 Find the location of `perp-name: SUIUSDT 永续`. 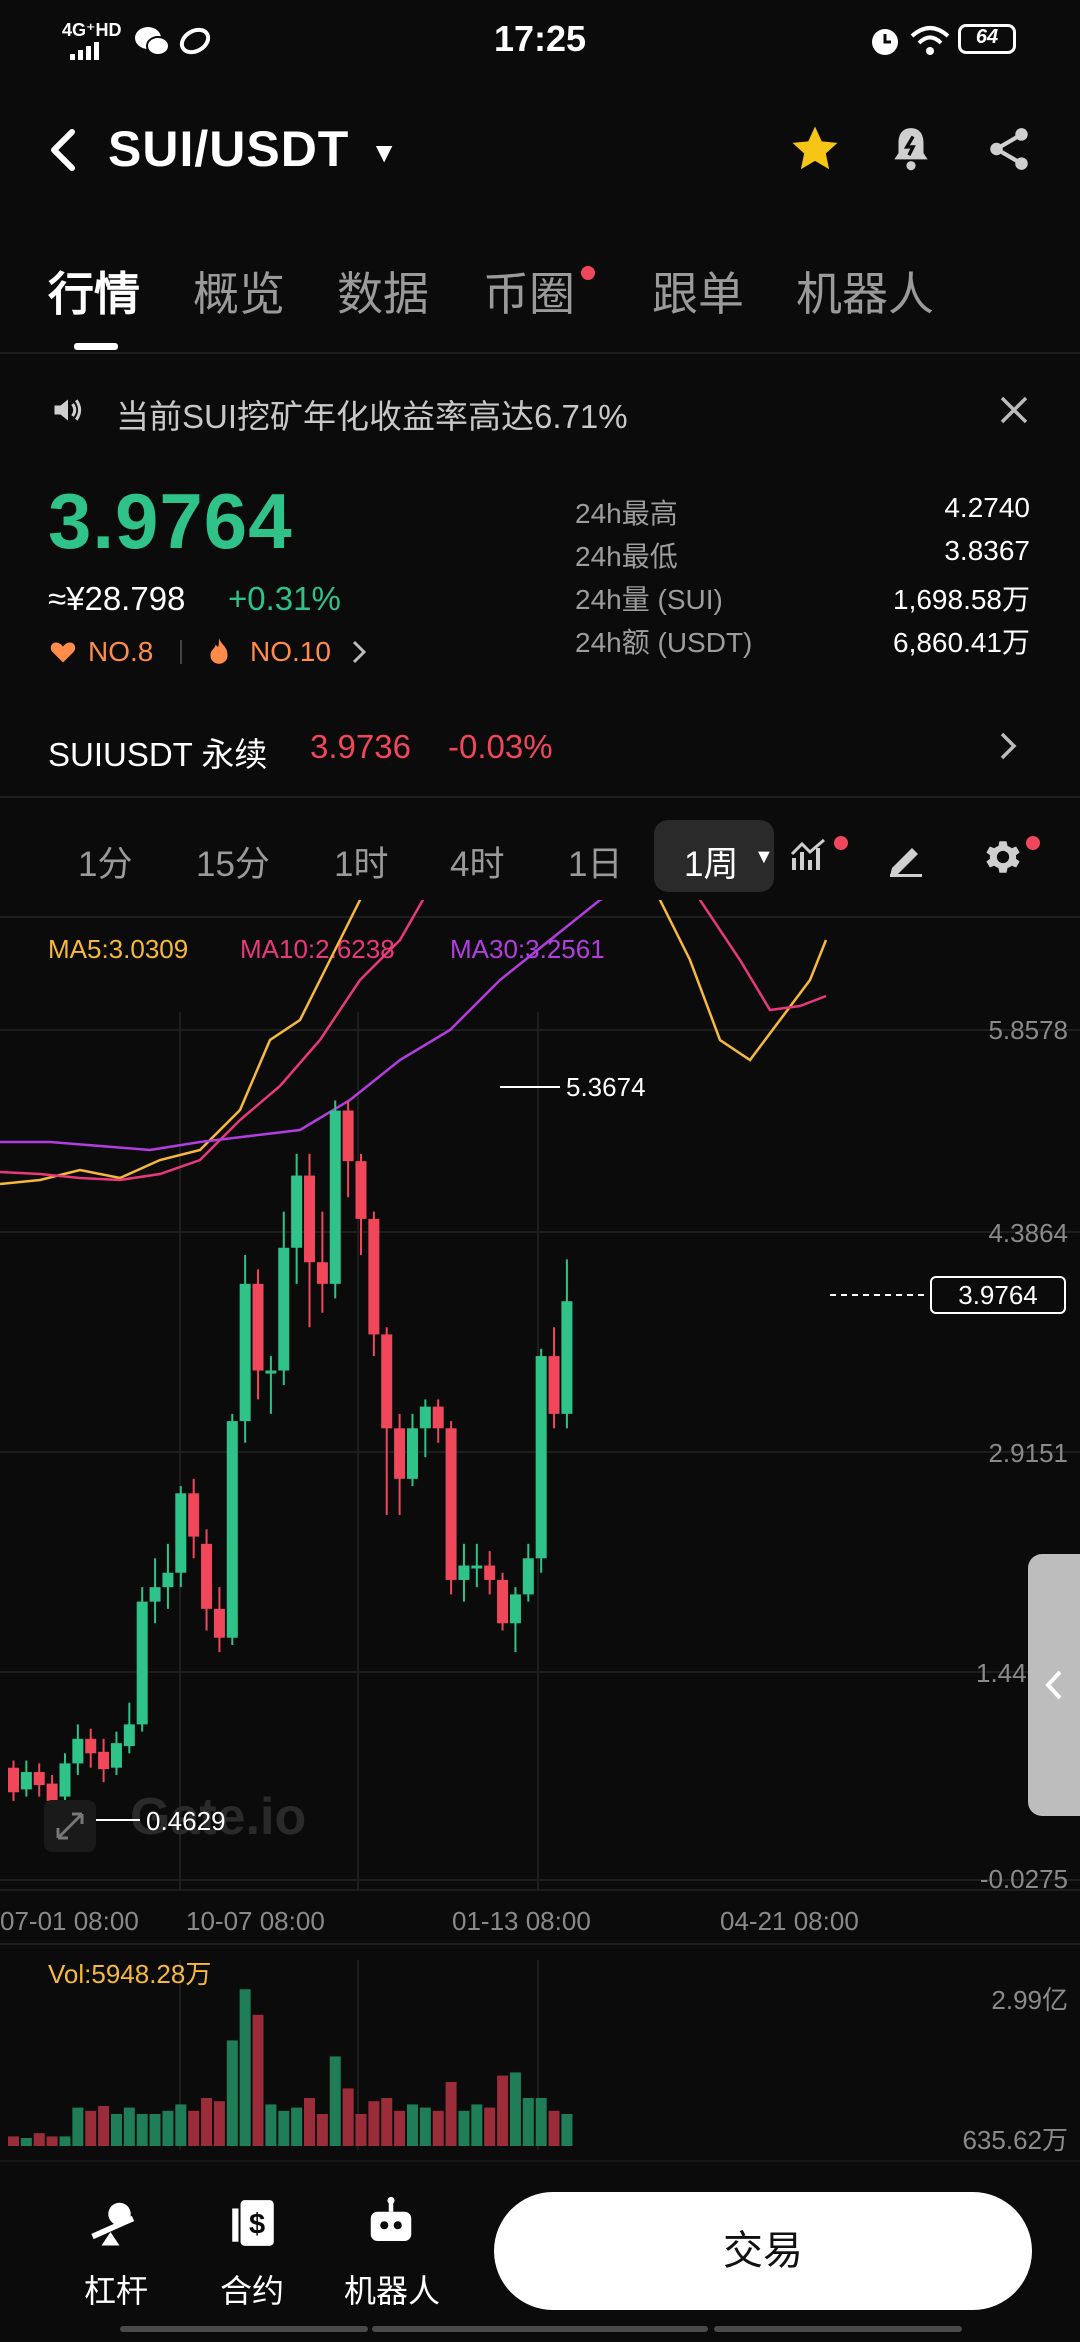

perp-name: SUIUSDT 永续 is located at coordinates (158, 754).